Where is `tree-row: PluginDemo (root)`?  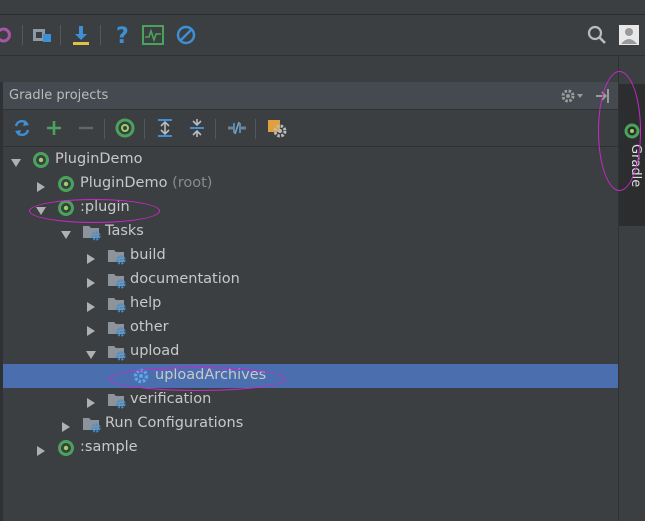 tree-row: PluginDemo (root) is located at coordinates (310, 184).